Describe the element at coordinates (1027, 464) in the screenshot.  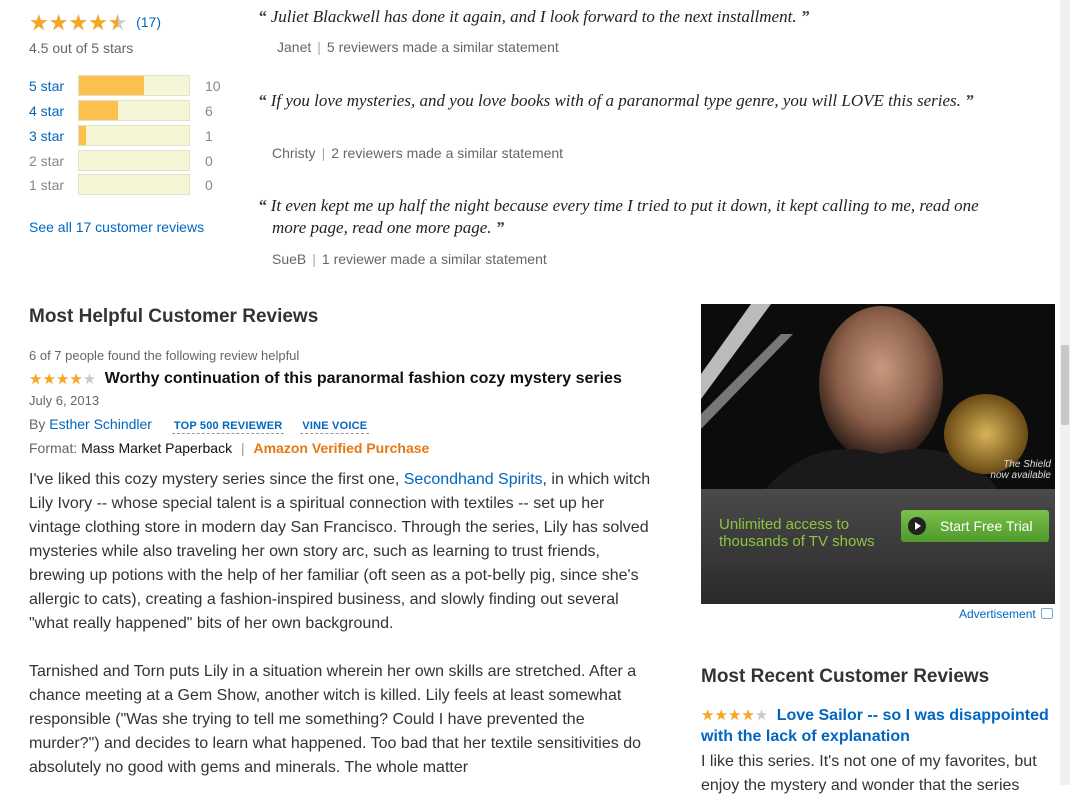
I see `ad-show-title: The Shield` at that location.